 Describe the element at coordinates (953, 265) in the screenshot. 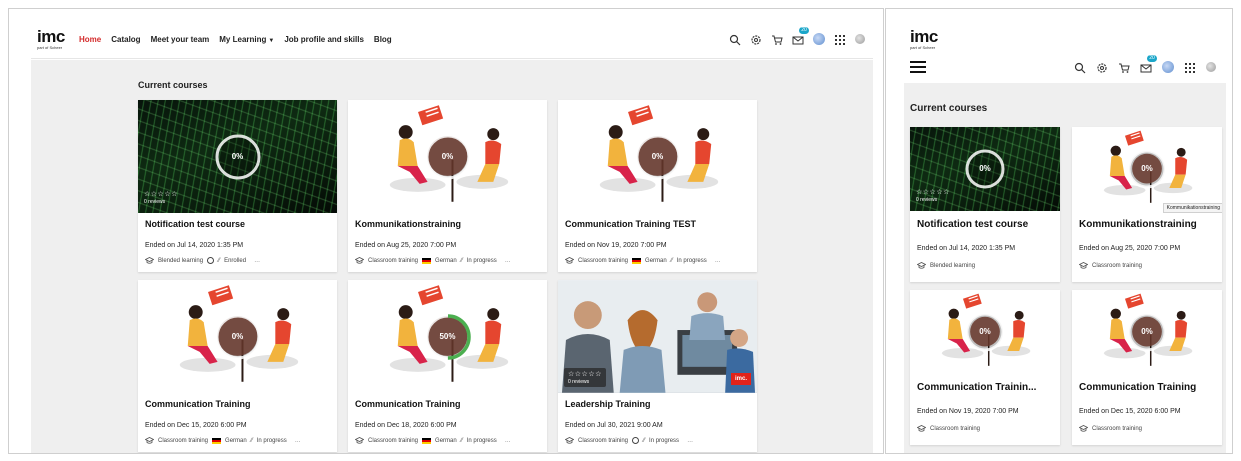

I see `course-type: Blended learning` at that location.